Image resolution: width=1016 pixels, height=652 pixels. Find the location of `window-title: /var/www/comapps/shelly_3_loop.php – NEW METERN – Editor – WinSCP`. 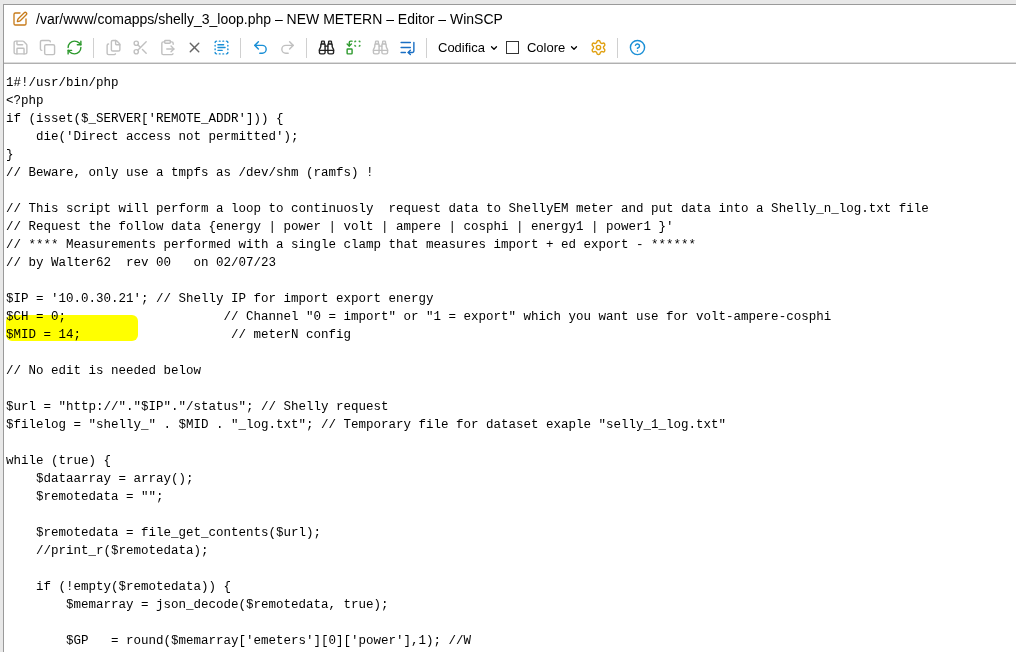

window-title: /var/www/comapps/shelly_3_loop.php – NEW METERN – Editor – WinSCP is located at coordinates (269, 19).